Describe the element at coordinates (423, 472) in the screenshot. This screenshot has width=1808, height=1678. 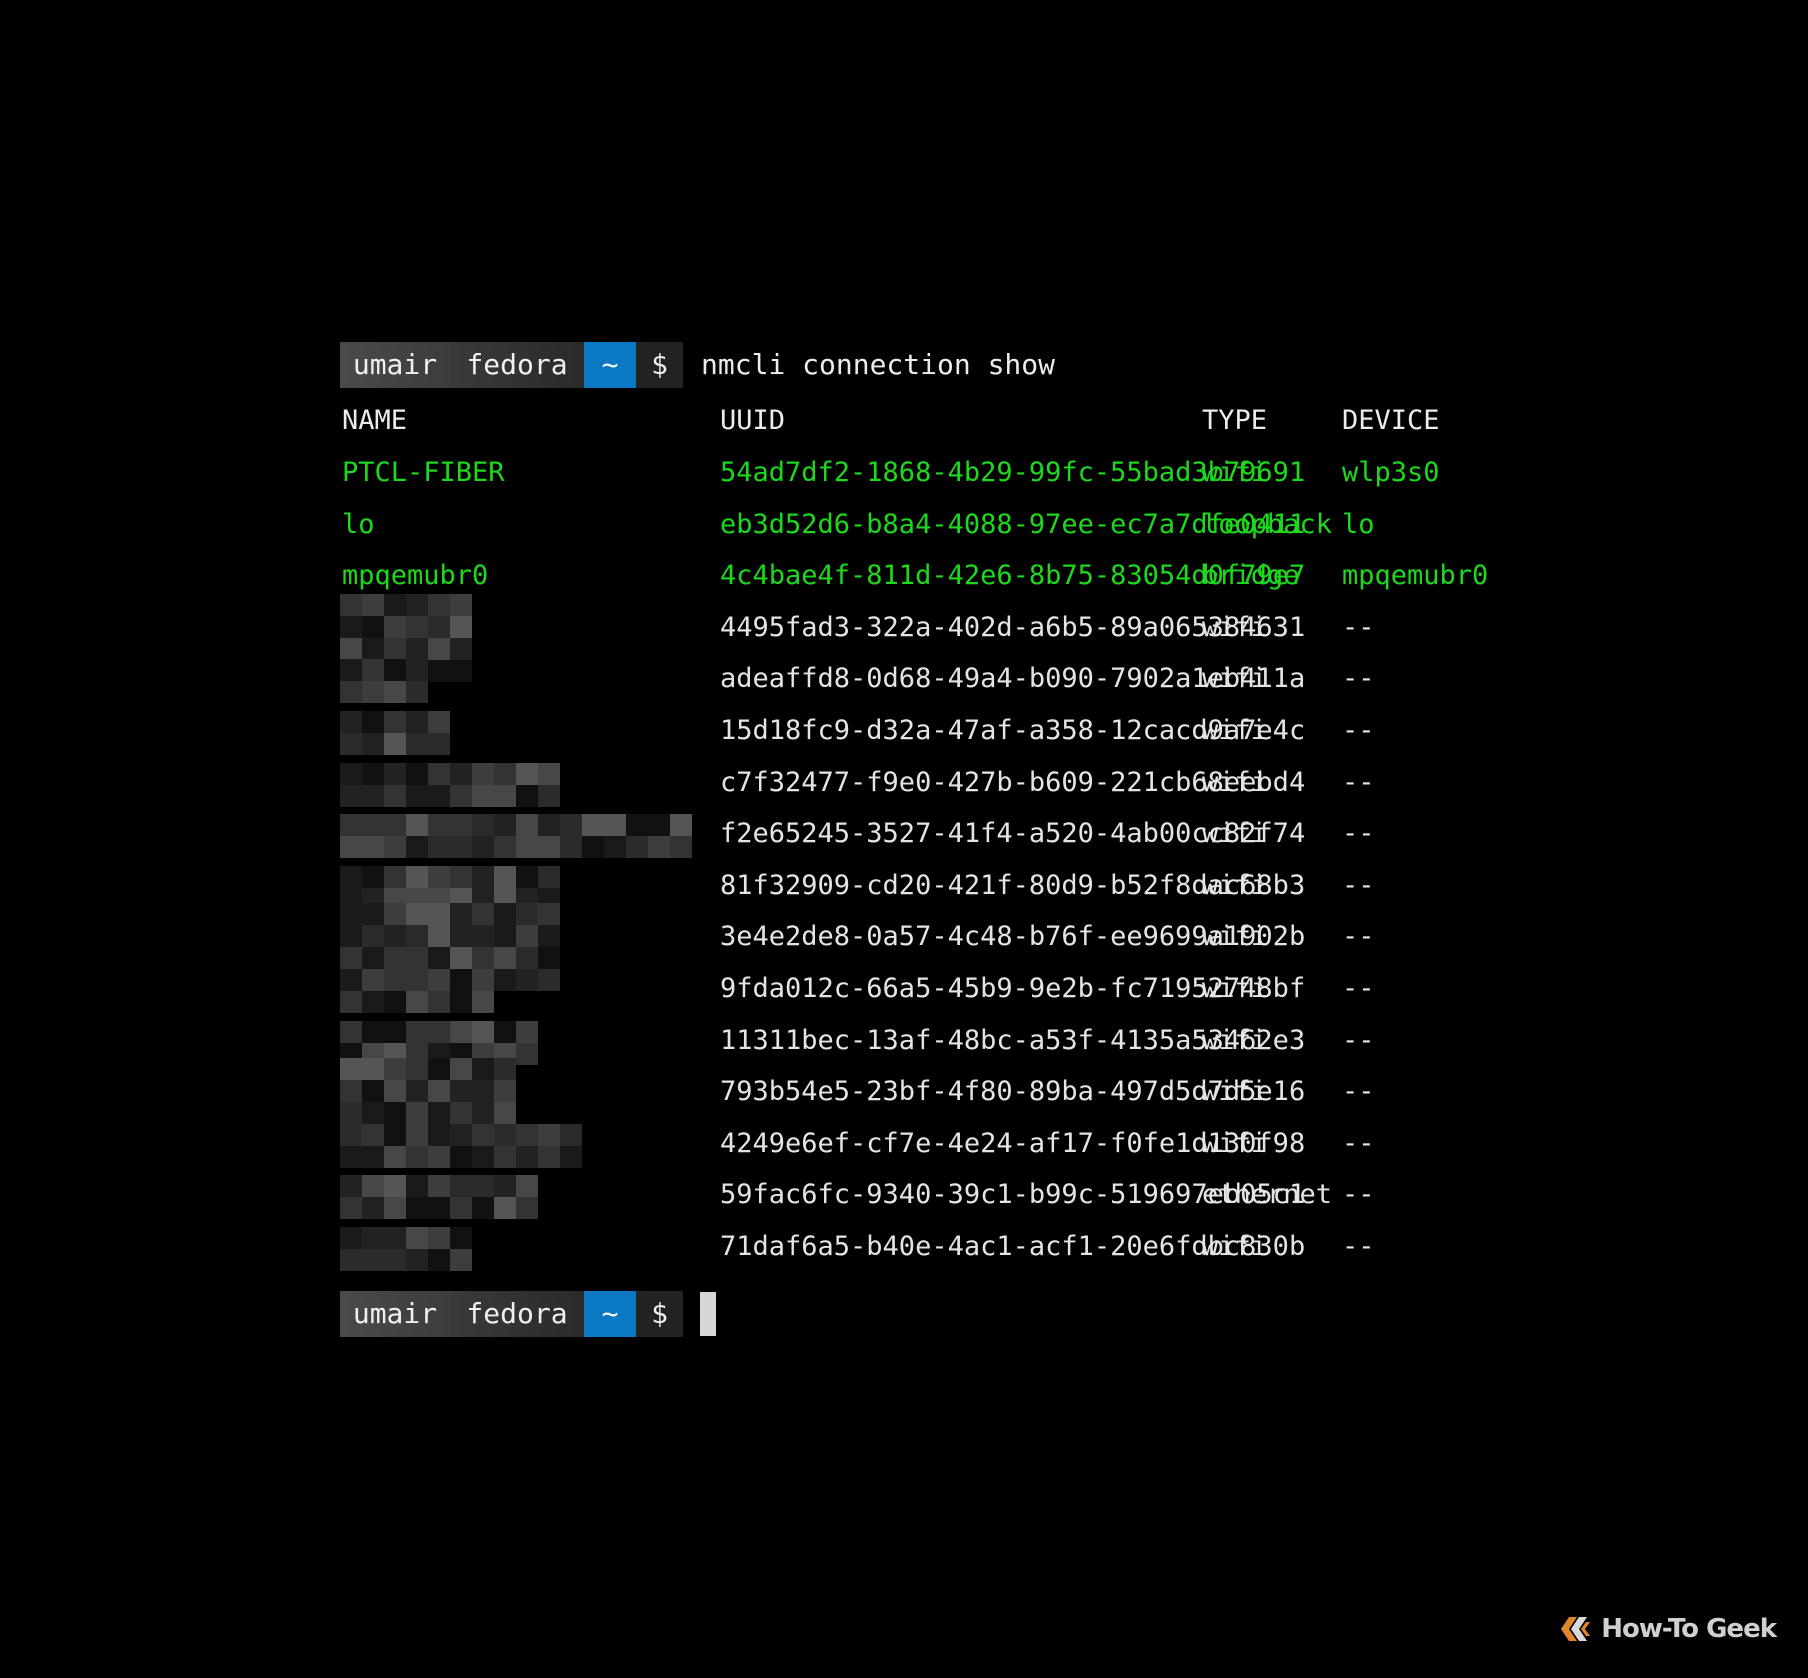
I see `connection-name: PTCL-FIBER` at that location.